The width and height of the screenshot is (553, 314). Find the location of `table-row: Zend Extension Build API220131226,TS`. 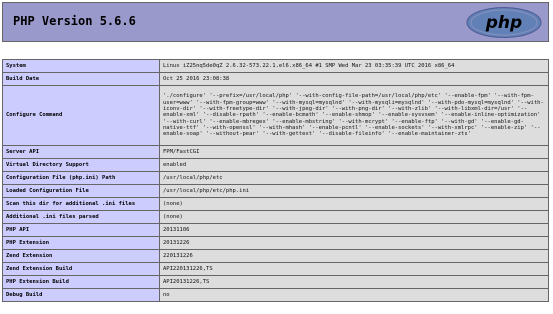

table-row: Zend Extension Build API220131226,TS is located at coordinates (275, 269).